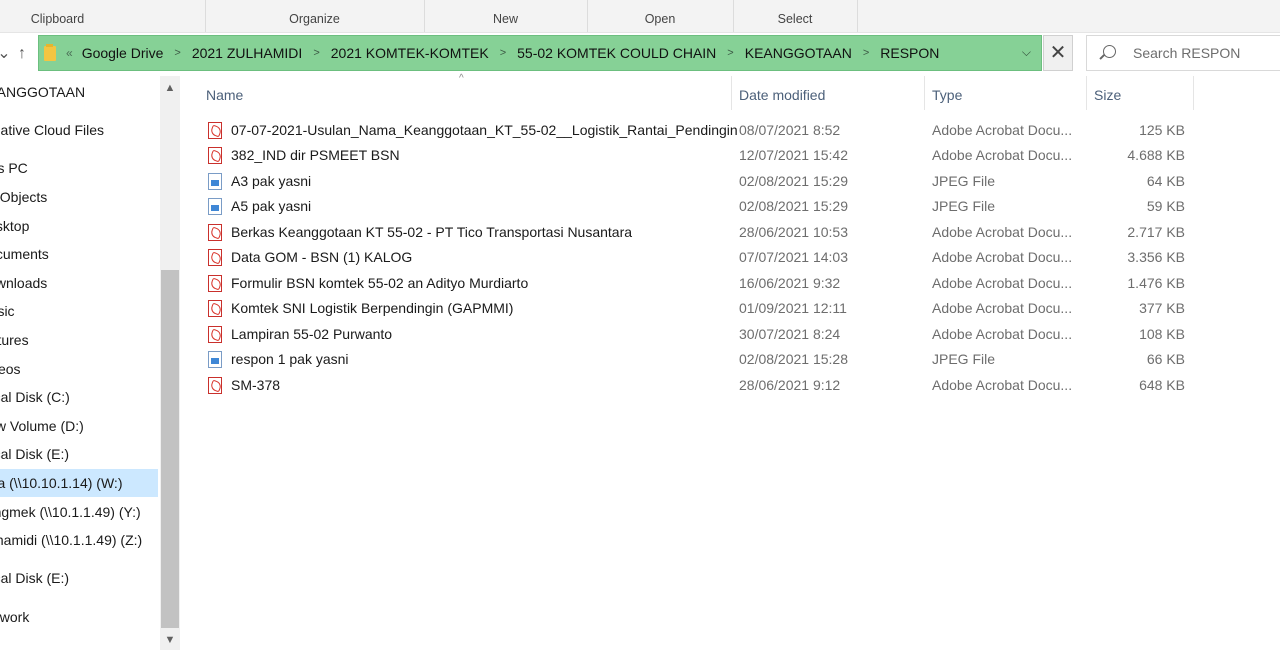 The image size is (1280, 669). I want to click on file-size: 1.476 KB, so click(1156, 283).